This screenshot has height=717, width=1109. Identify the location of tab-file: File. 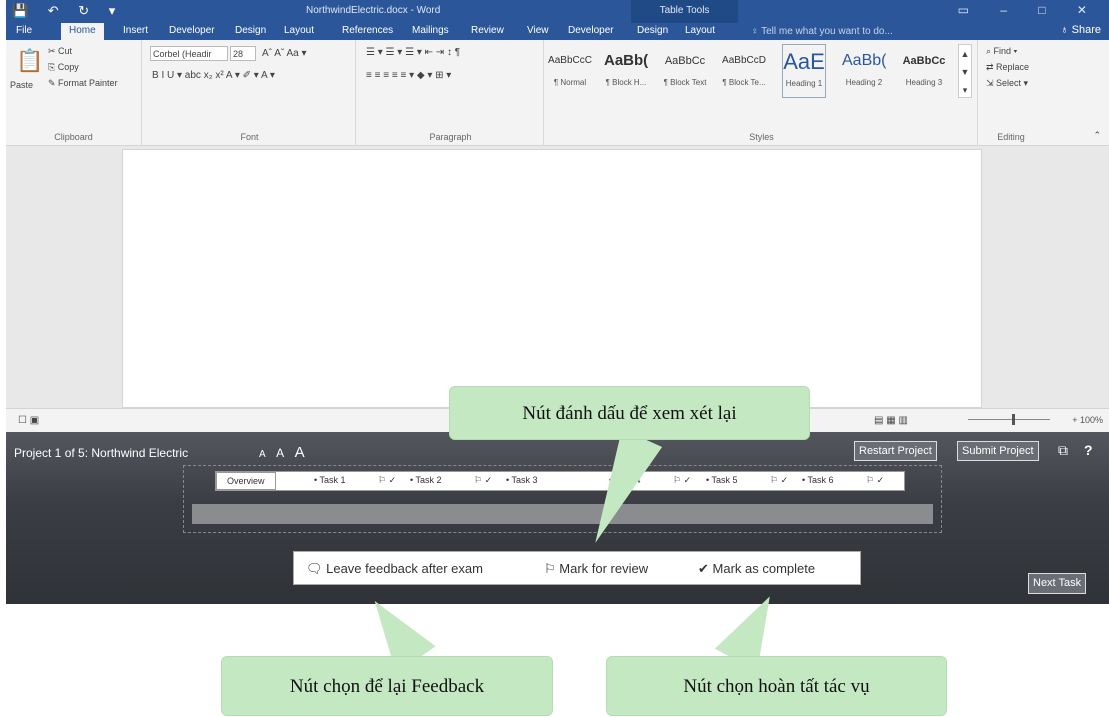
(24, 30).